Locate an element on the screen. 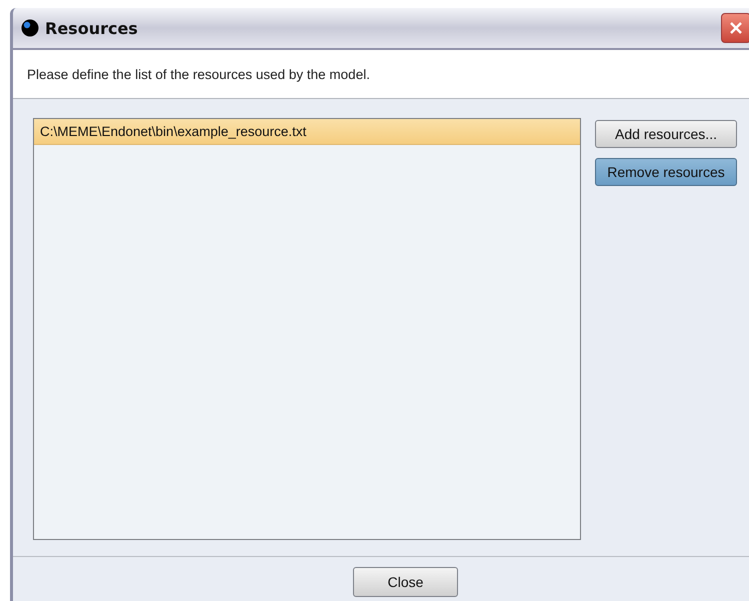  app-icon is located at coordinates (30, 28).